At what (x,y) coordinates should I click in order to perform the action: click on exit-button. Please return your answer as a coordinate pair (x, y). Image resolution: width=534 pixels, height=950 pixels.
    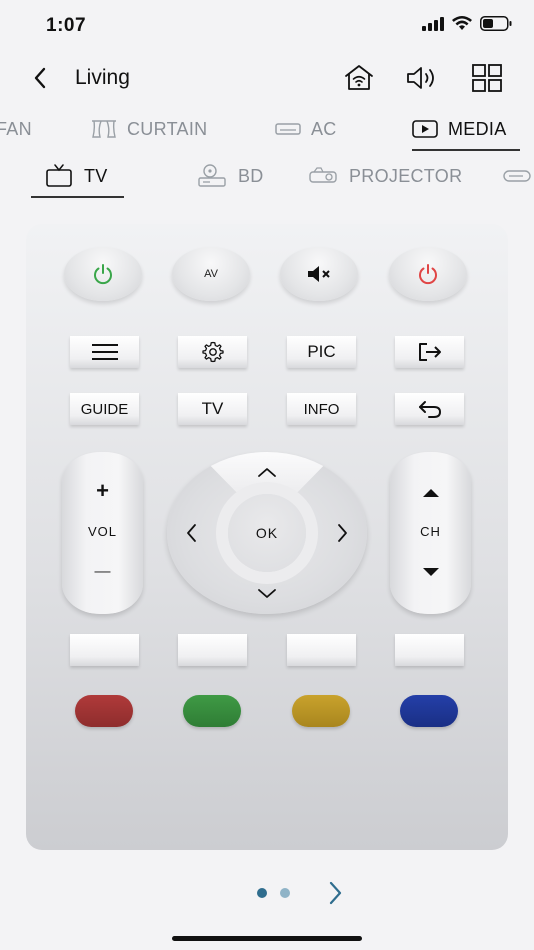
    Looking at the image, I should click on (429, 352).